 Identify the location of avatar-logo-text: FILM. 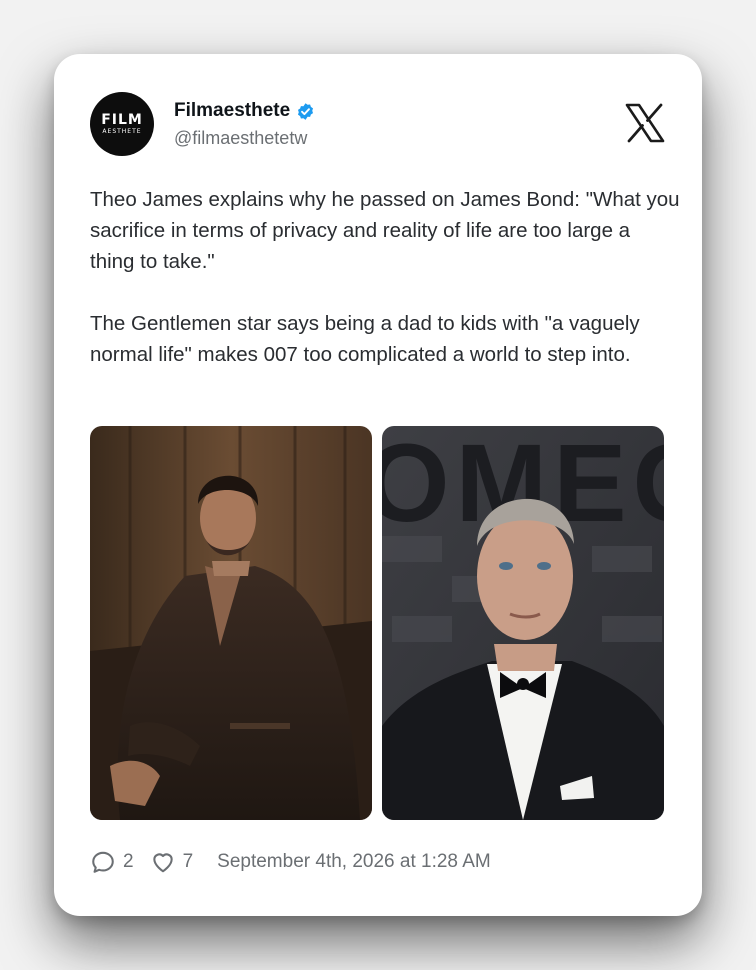
(122, 119).